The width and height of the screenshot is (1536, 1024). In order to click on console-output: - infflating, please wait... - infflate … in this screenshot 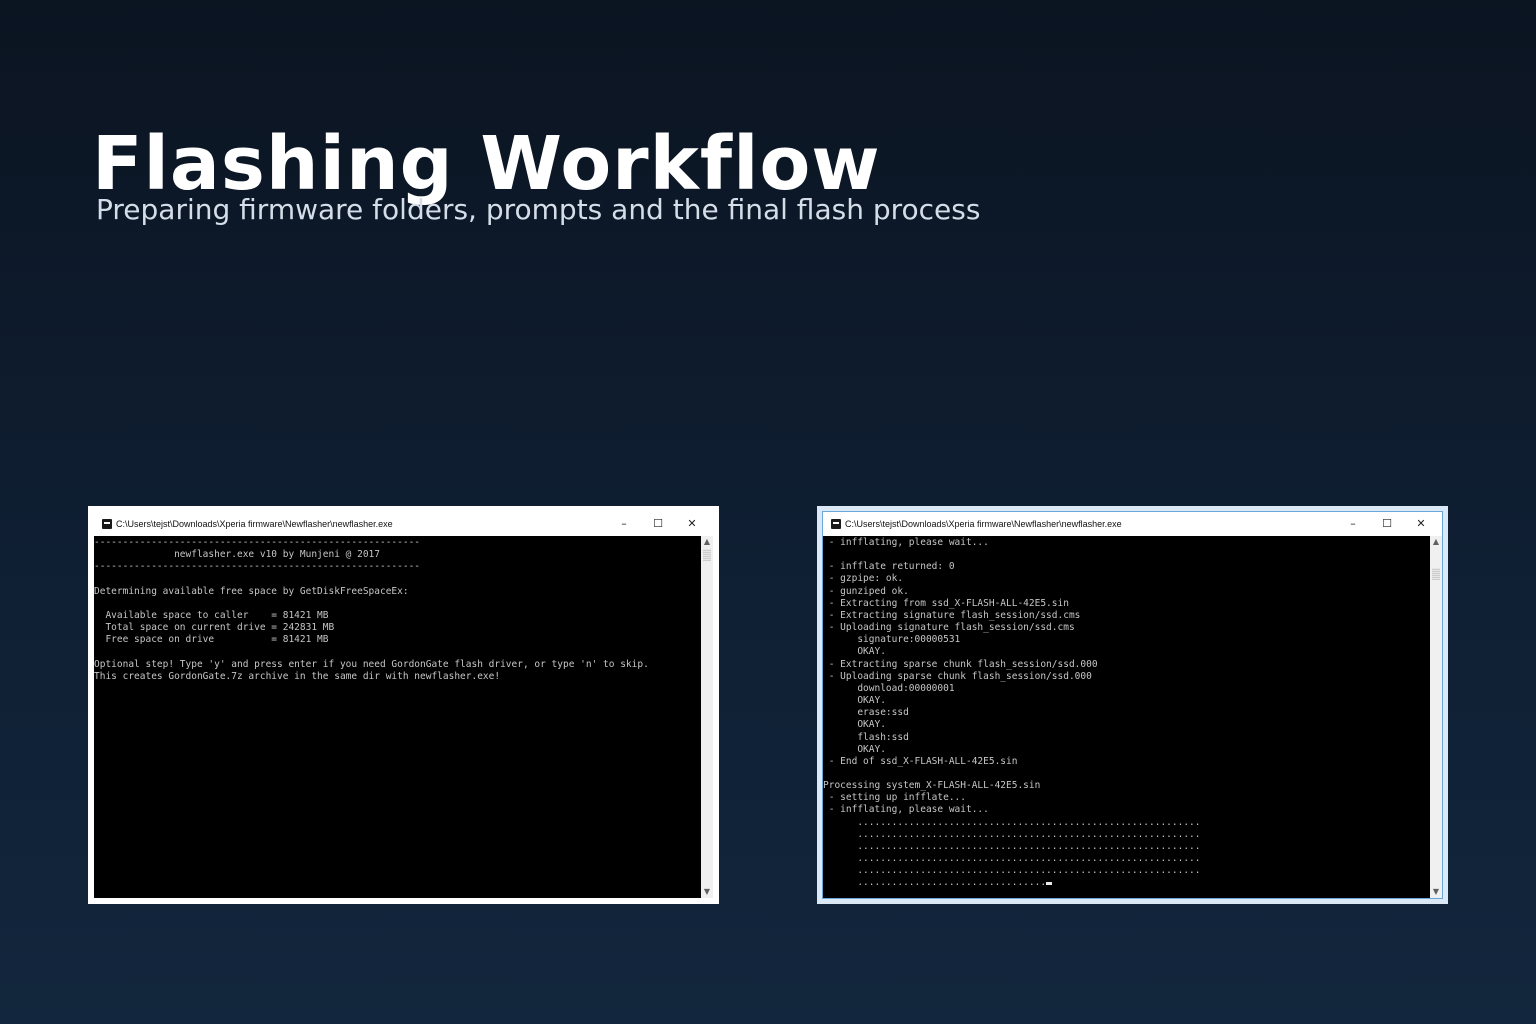, I will do `click(1126, 717)`.